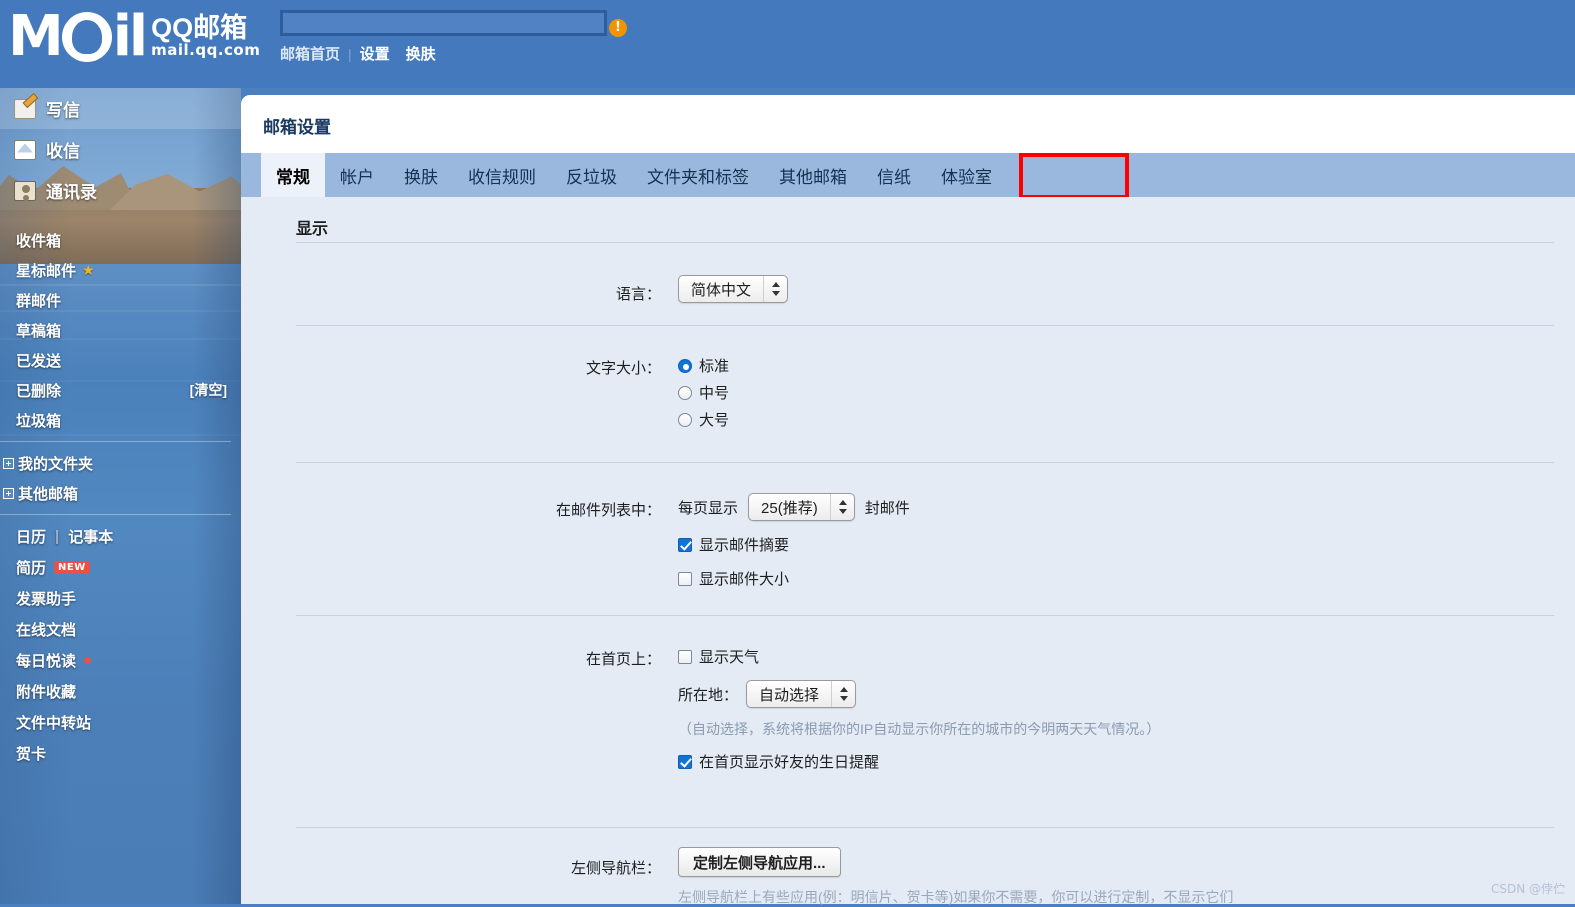 The height and width of the screenshot is (907, 1575). What do you see at coordinates (966, 175) in the screenshot?
I see `tab-lab: 体验室` at bounding box center [966, 175].